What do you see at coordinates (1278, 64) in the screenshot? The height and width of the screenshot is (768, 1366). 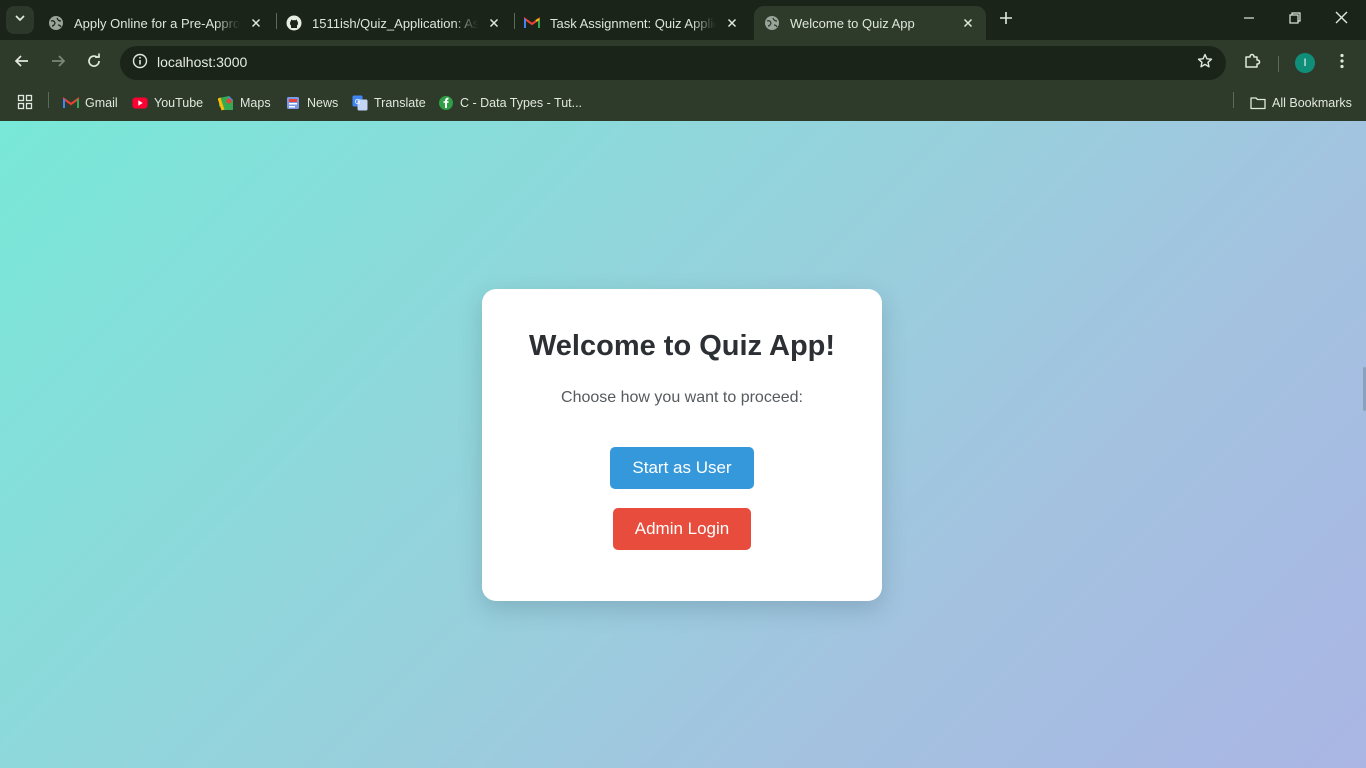 I see `toolbar-divider` at bounding box center [1278, 64].